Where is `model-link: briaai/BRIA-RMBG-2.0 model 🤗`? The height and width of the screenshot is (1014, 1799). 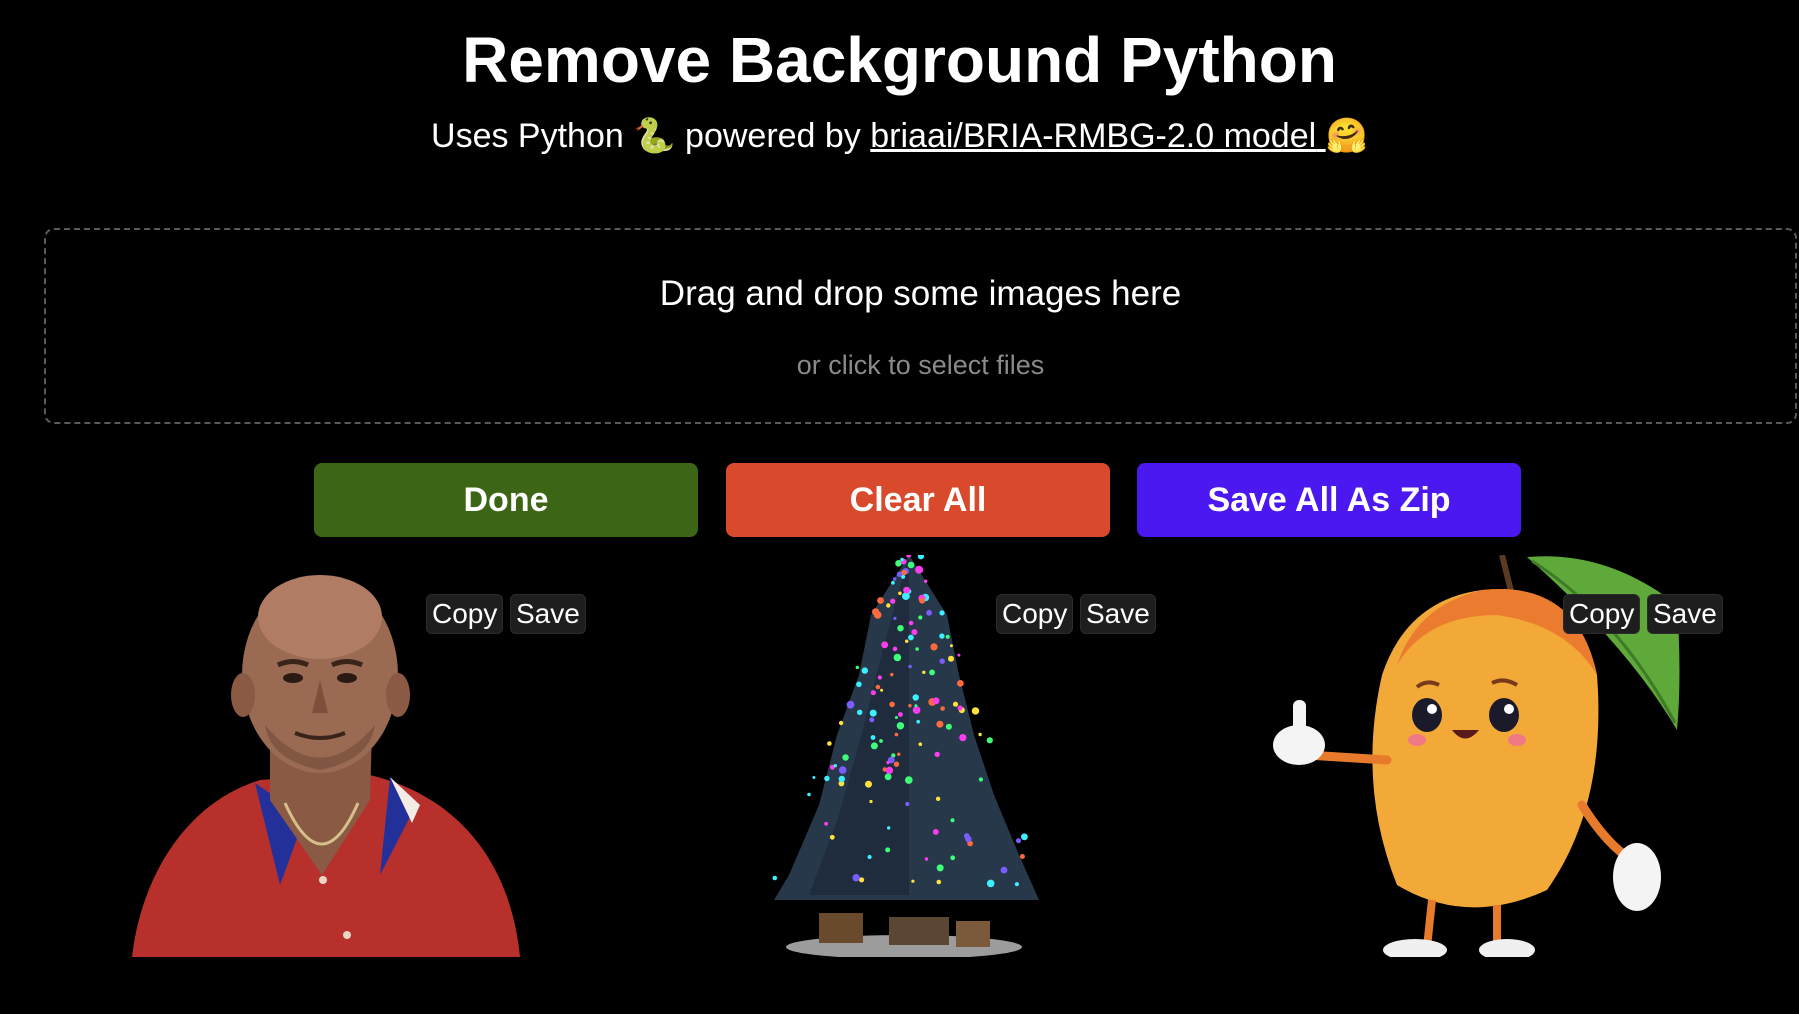
model-link: briaai/BRIA-RMBG-2.0 model 🤗 is located at coordinates (1119, 136).